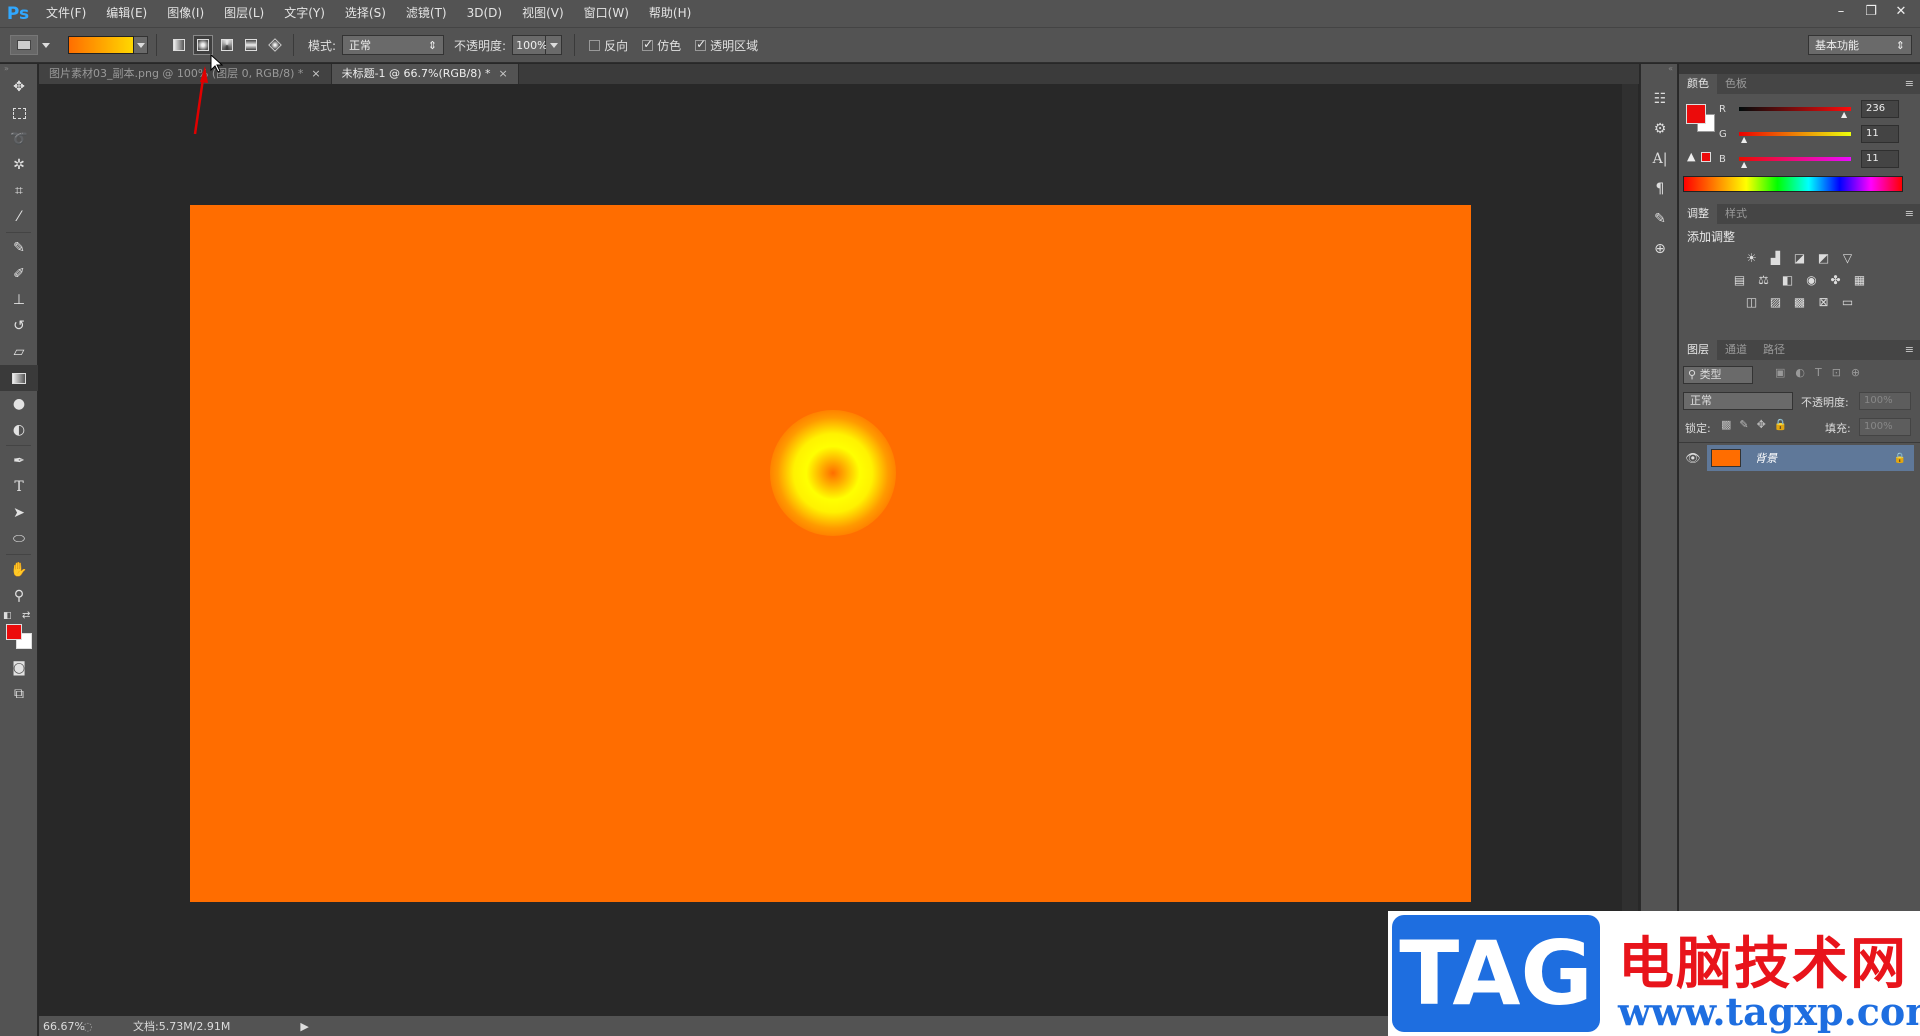 The width and height of the screenshot is (1920, 1036). Describe the element at coordinates (19, 326) in the screenshot. I see `history-brush-tool: ↺` at that location.